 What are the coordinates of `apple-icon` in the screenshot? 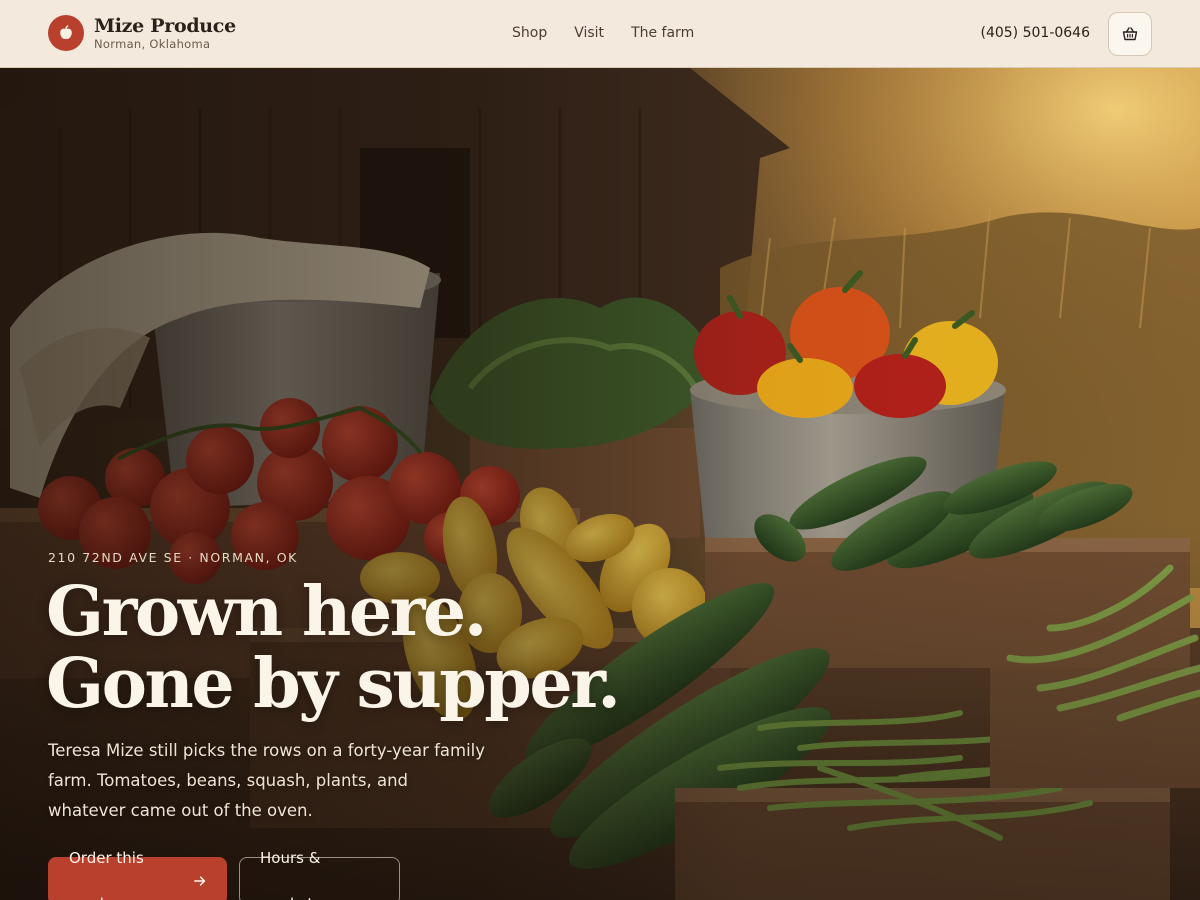 It's located at (66, 33).